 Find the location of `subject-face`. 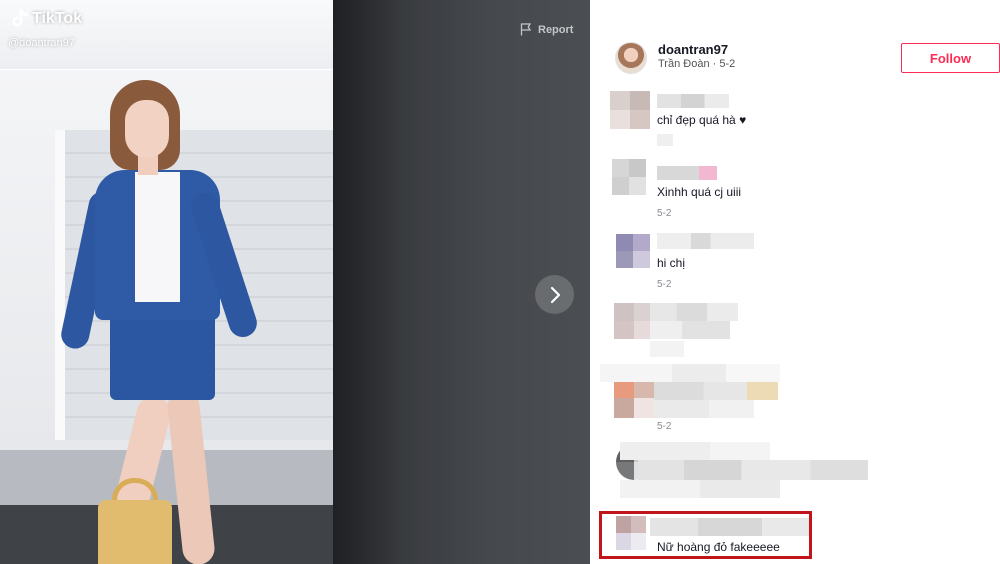

subject-face is located at coordinates (147, 129).